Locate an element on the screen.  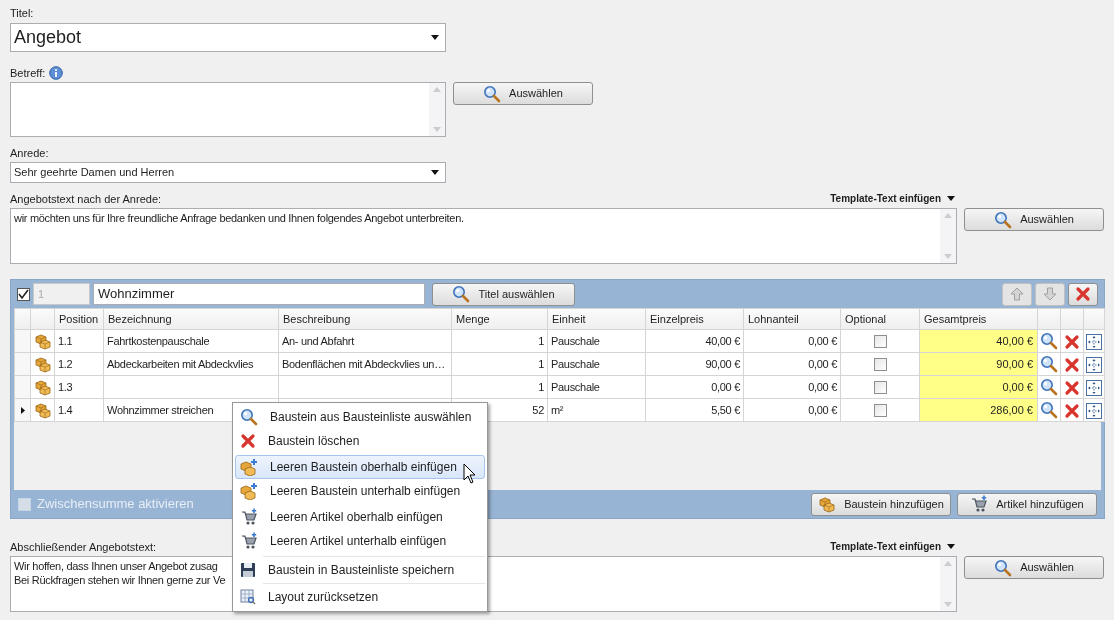
table-cell: 52 is located at coordinates (538, 409).